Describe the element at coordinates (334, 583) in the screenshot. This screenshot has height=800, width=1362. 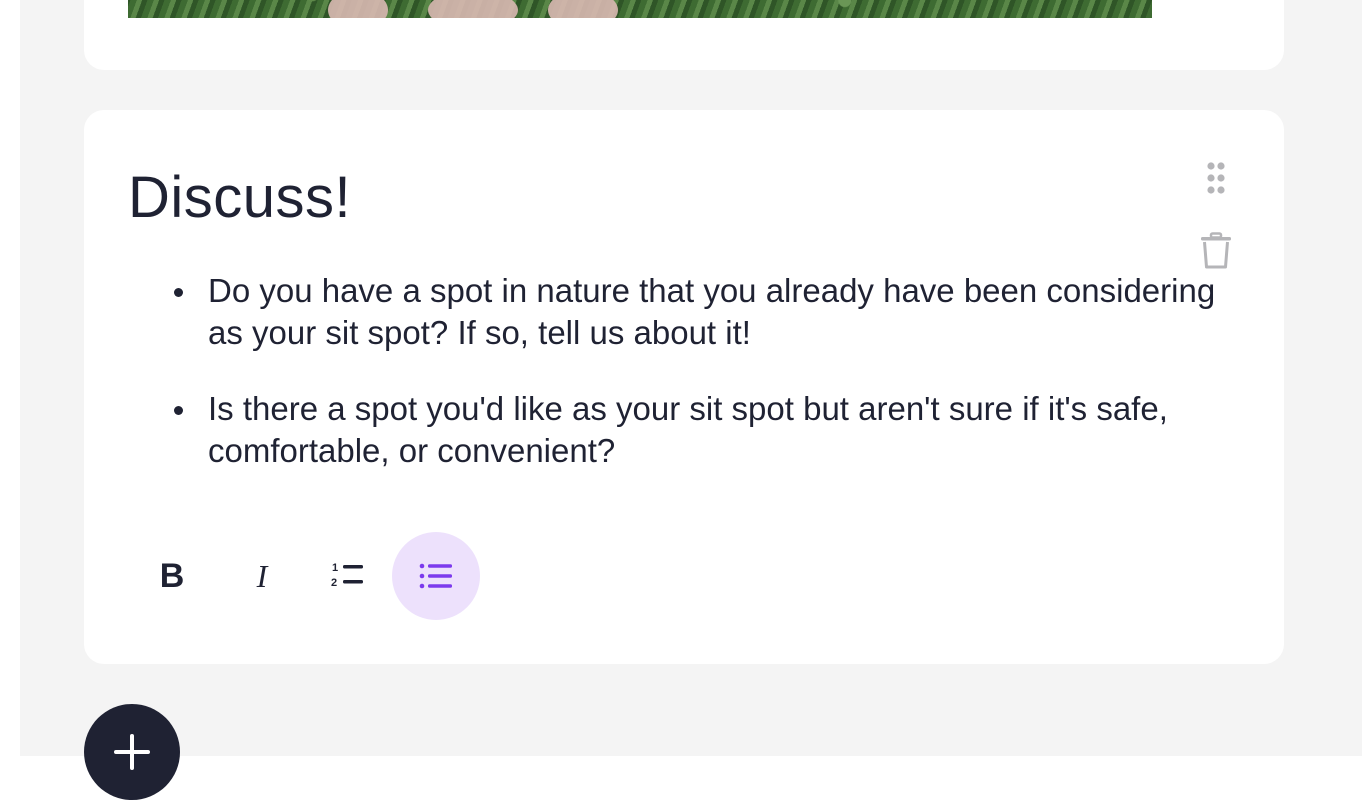
I see `svg-text: 2` at that location.